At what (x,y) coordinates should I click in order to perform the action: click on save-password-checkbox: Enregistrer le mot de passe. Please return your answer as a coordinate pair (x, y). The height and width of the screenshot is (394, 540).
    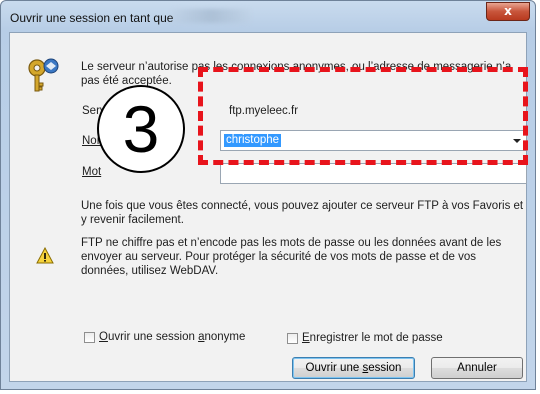
    Looking at the image, I should click on (365, 338).